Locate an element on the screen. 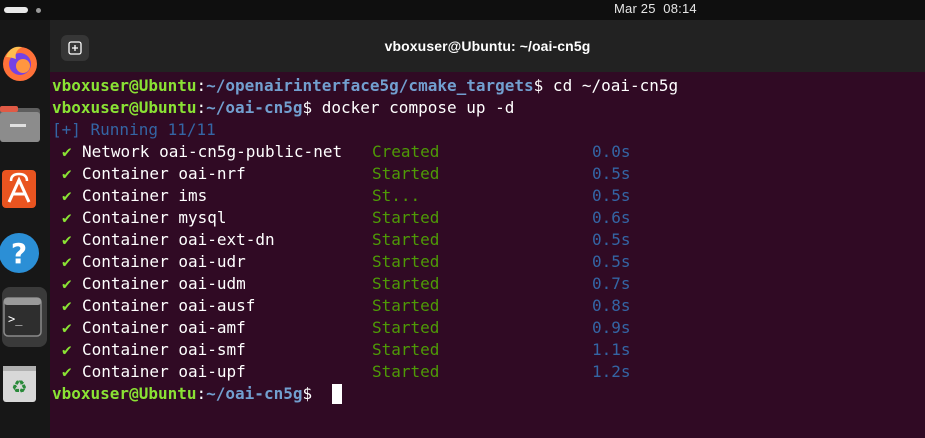 This screenshot has height=438, width=925. elapsed-time: 0.0s is located at coordinates (611, 151).